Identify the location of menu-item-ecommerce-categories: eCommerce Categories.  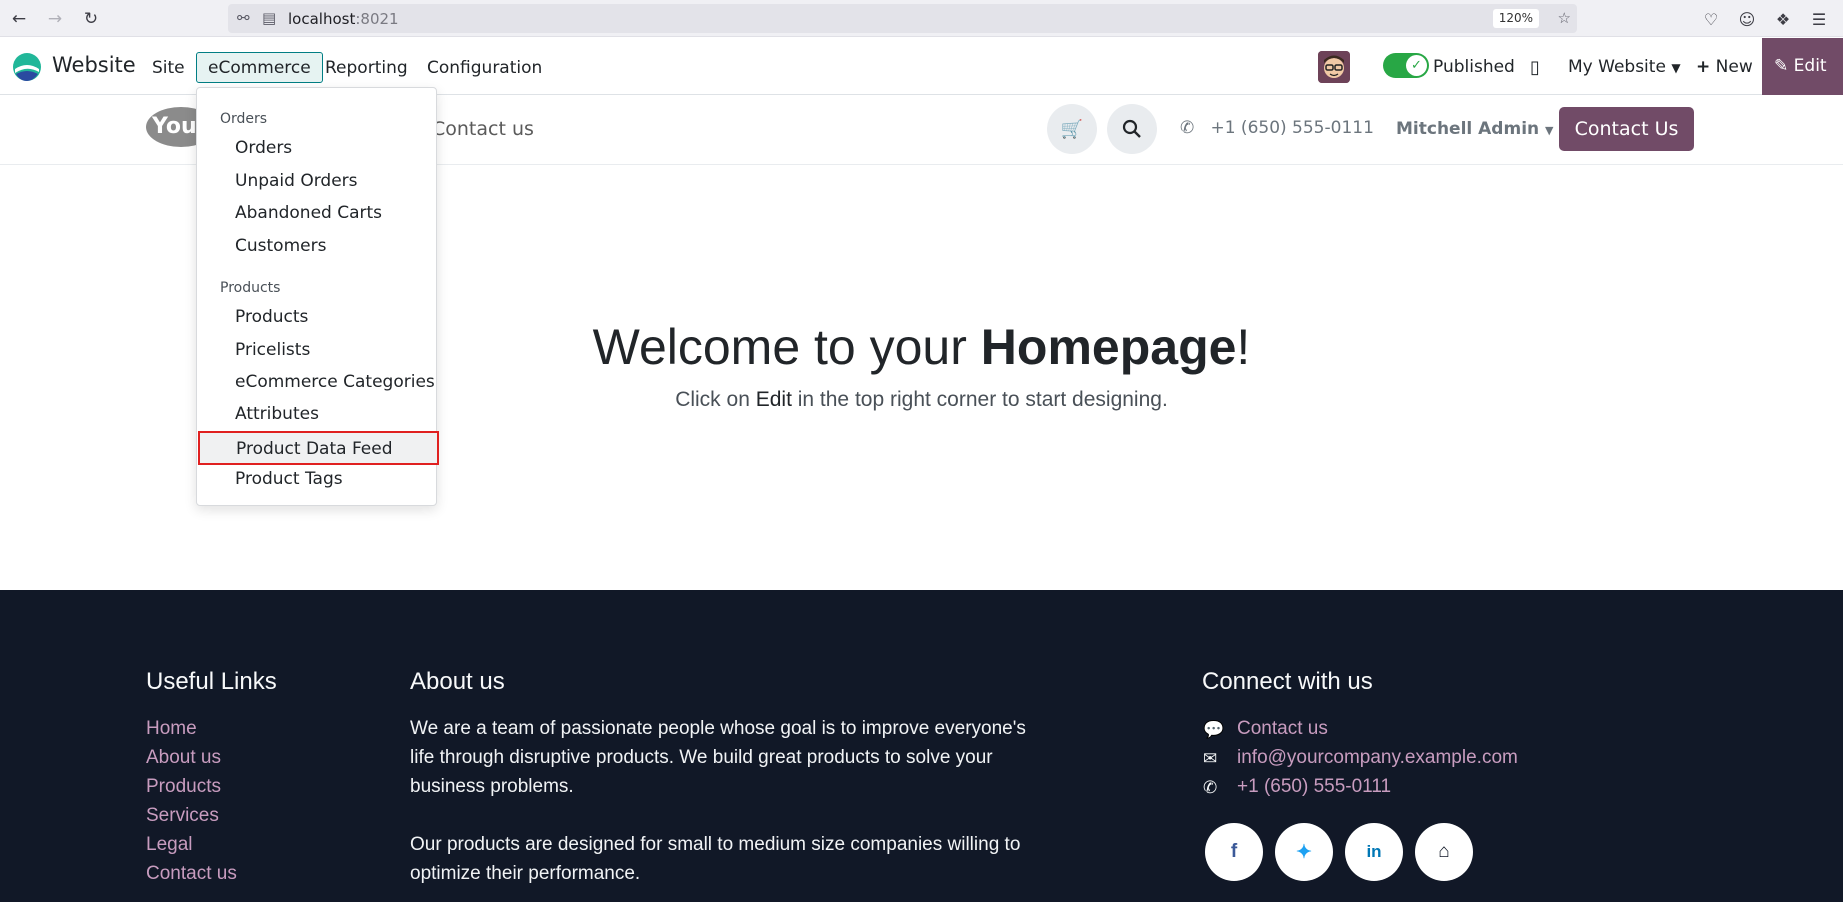
(316, 382).